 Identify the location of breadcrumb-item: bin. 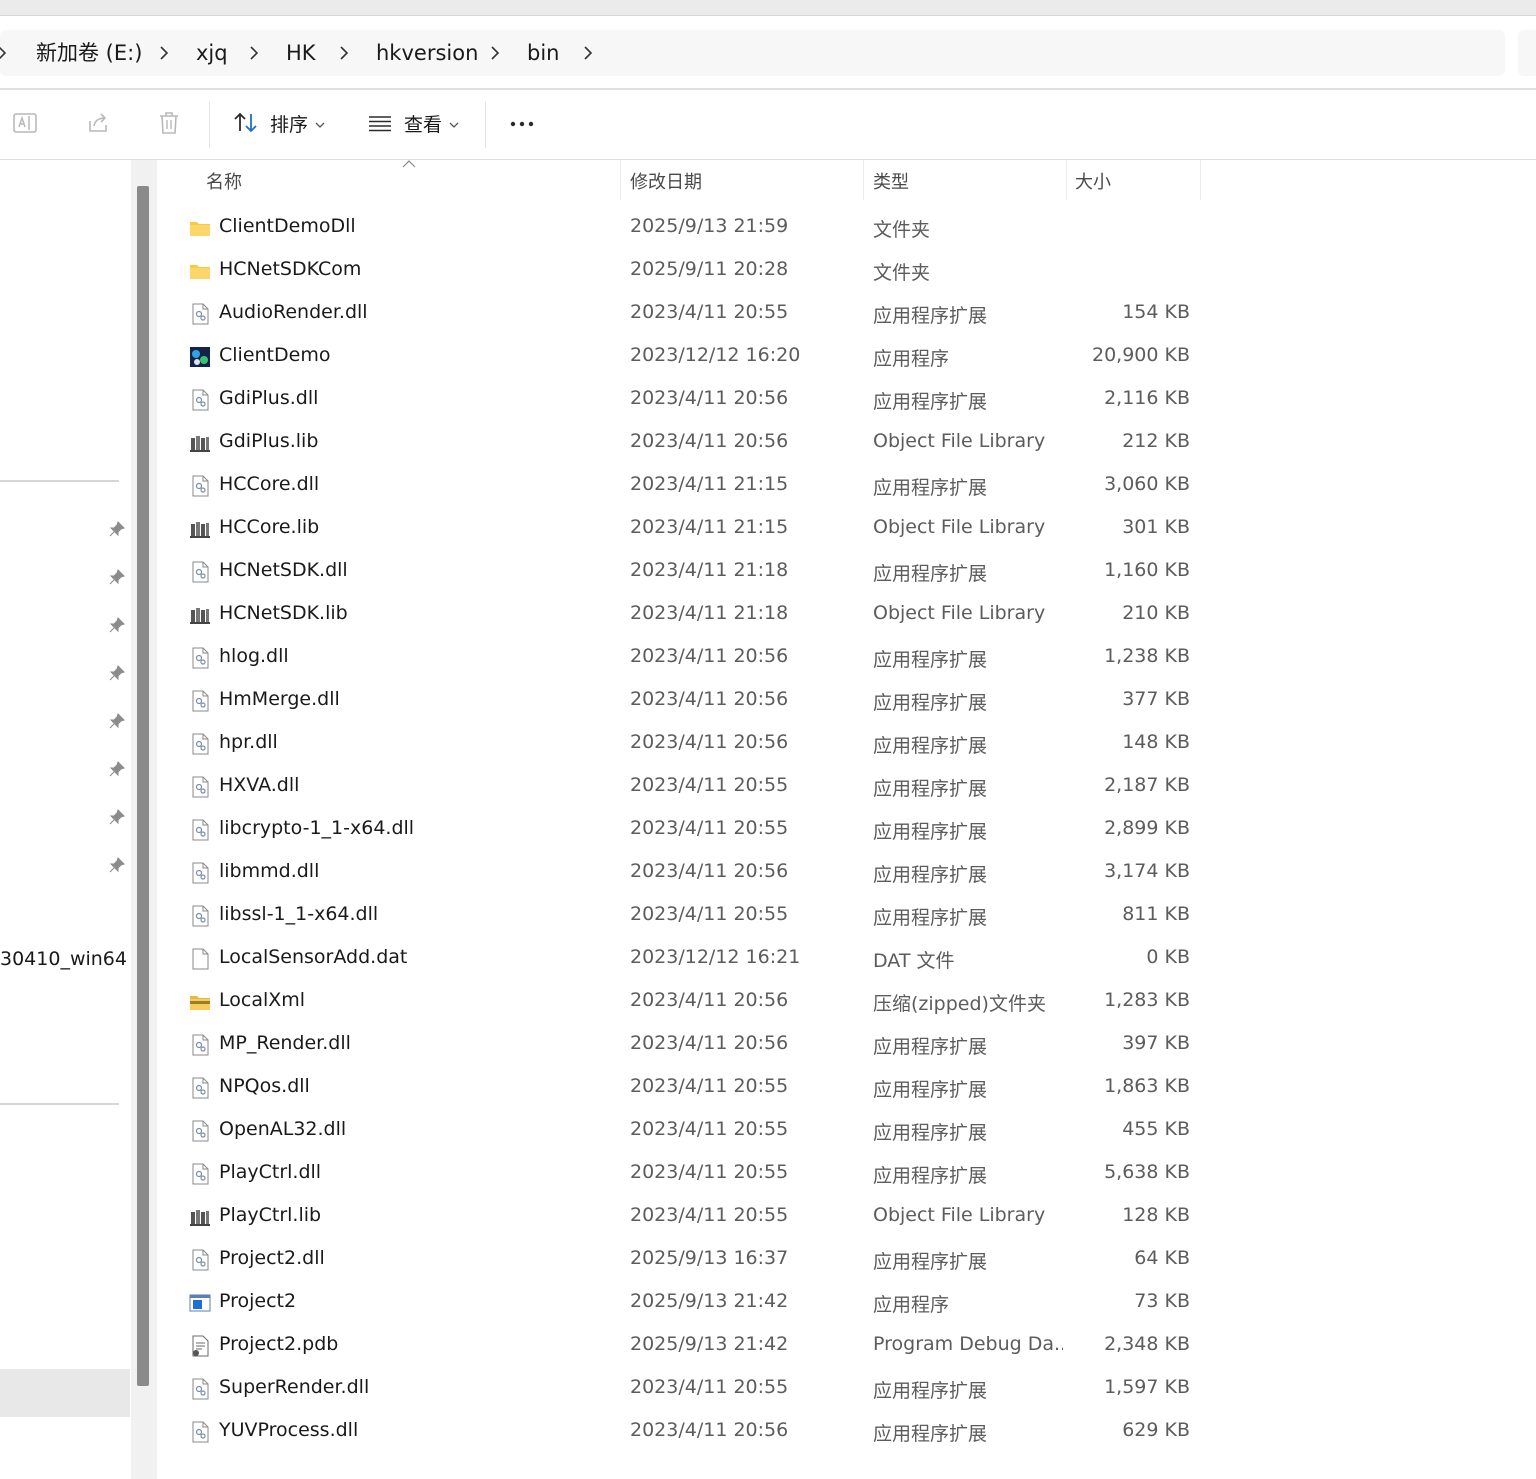
(543, 53).